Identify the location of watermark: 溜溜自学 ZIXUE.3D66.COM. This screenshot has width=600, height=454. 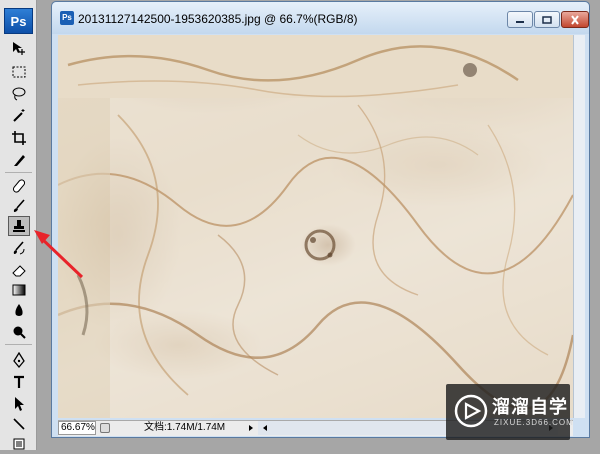
(509, 412).